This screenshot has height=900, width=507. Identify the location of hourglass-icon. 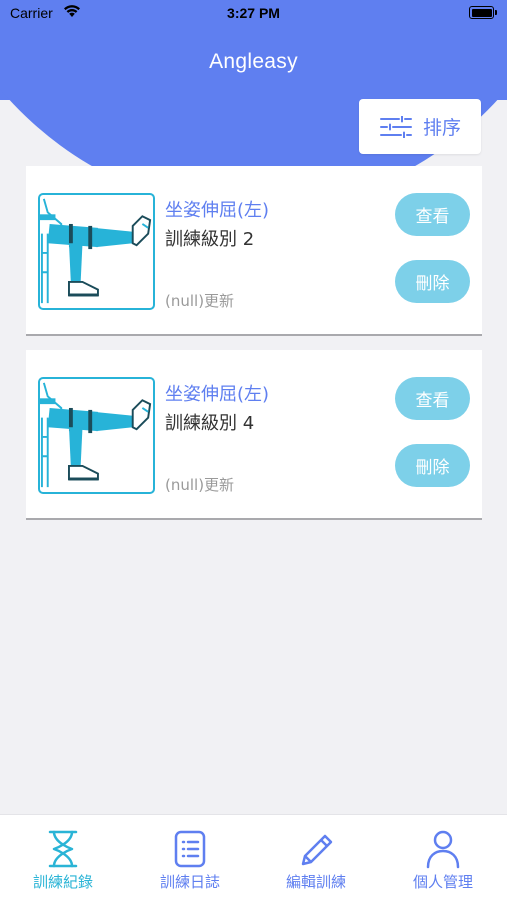
(63, 849).